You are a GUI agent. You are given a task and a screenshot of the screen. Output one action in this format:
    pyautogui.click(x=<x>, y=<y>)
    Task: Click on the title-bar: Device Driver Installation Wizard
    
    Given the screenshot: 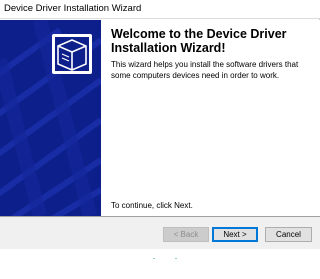 What is the action you would take?
    pyautogui.click(x=160, y=9)
    